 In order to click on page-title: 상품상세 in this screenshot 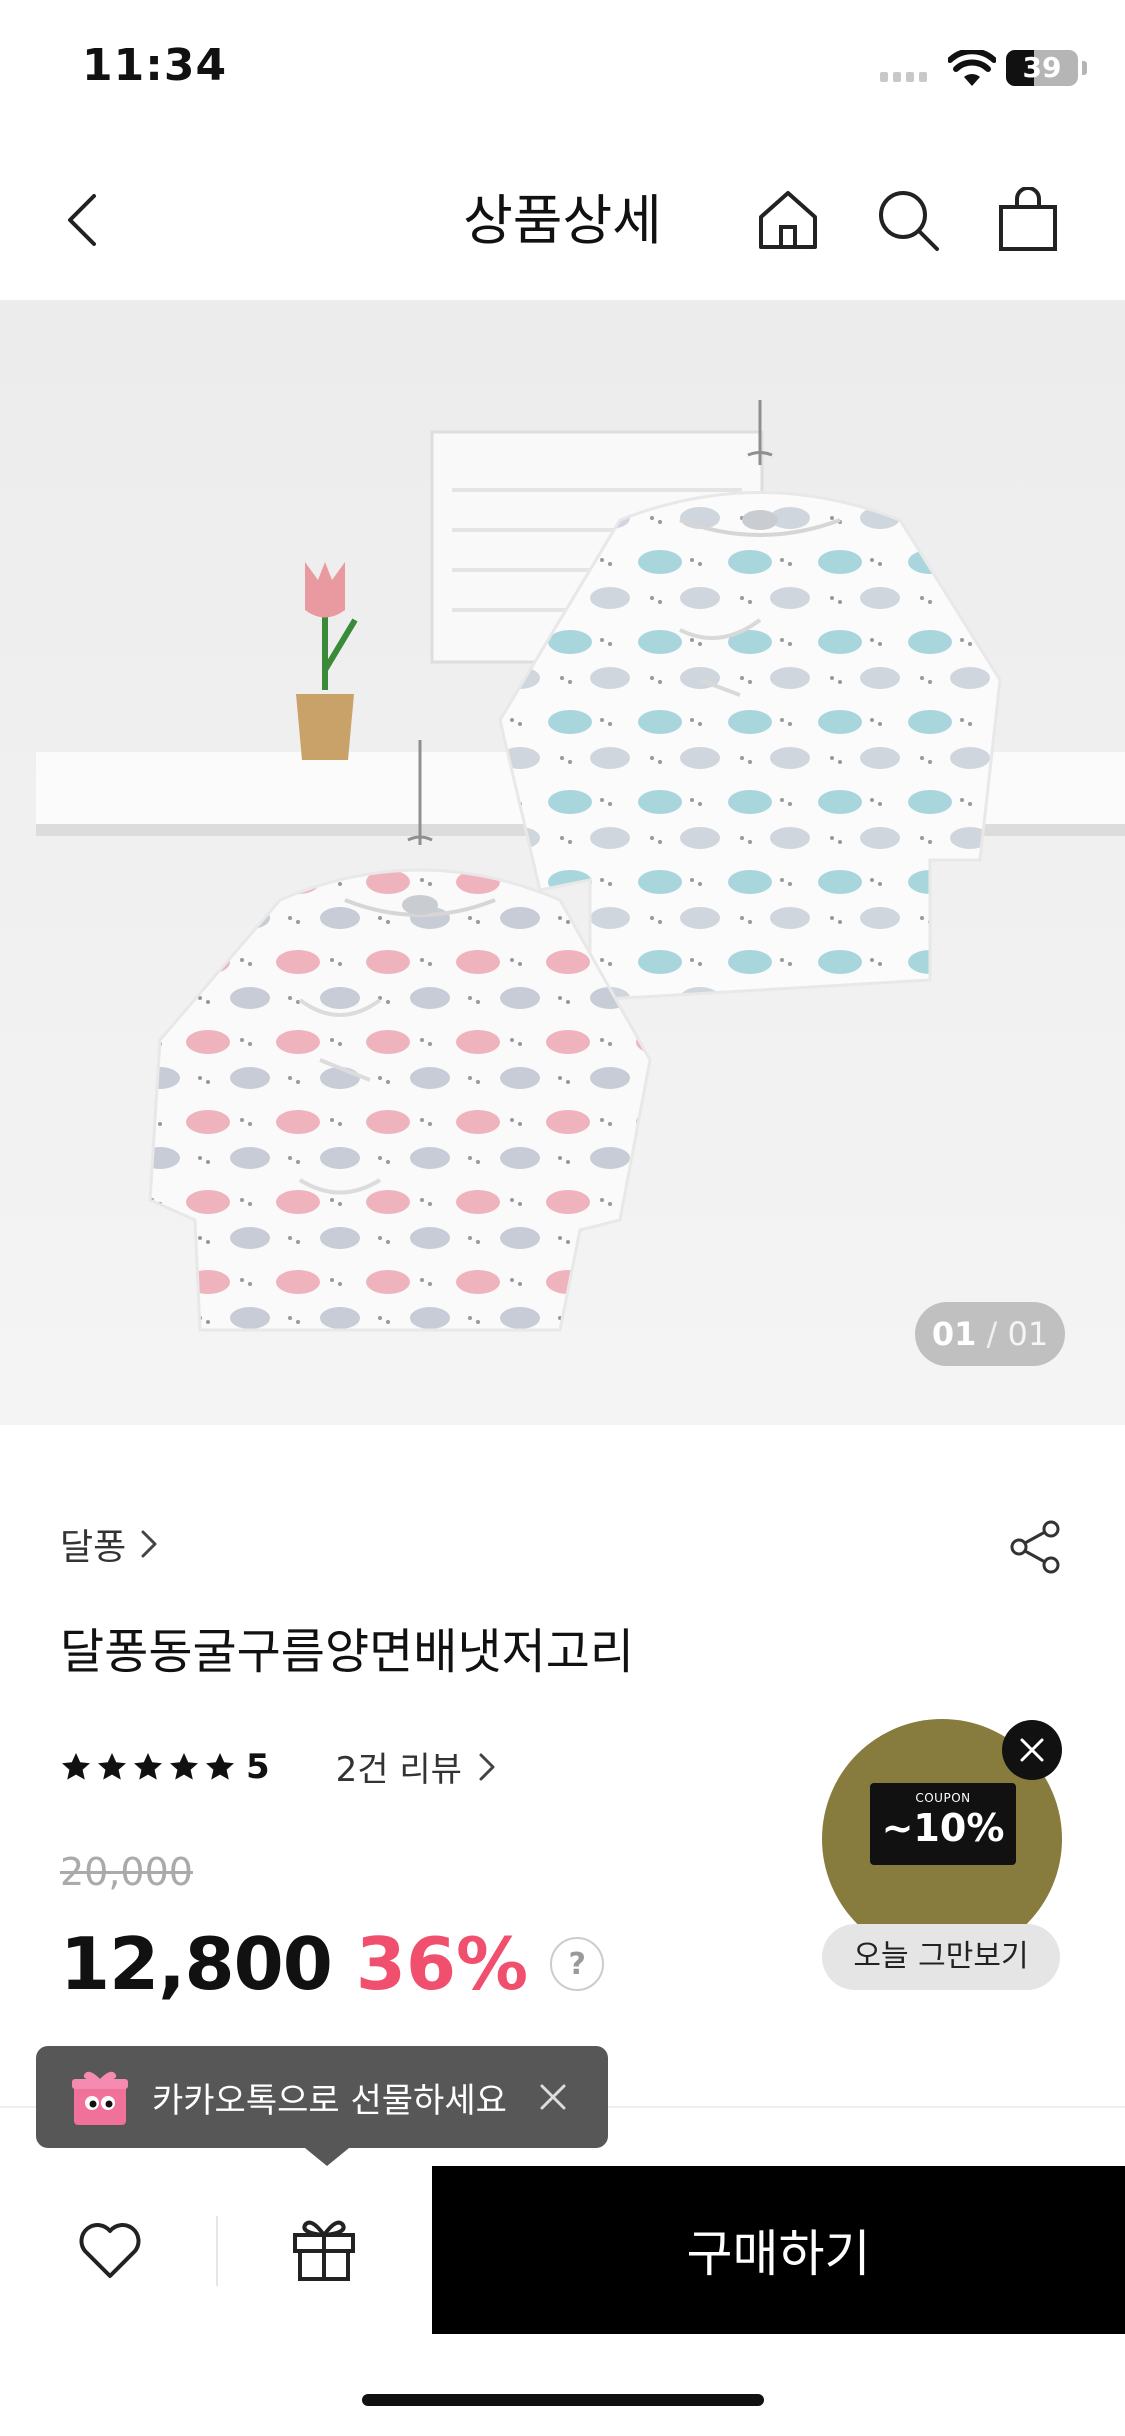, I will do `click(562, 220)`.